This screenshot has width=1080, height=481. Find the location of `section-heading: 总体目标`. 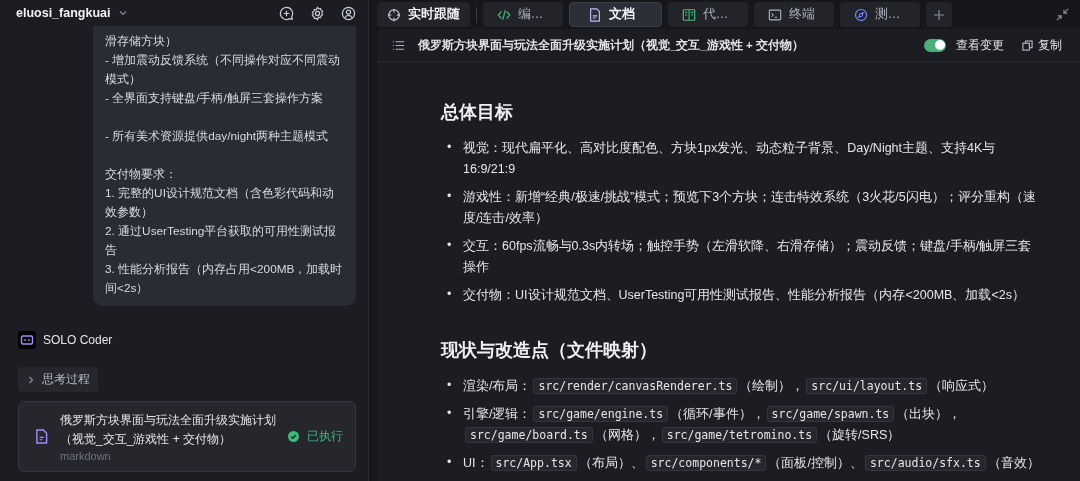

section-heading: 总体目标 is located at coordinates (477, 112).